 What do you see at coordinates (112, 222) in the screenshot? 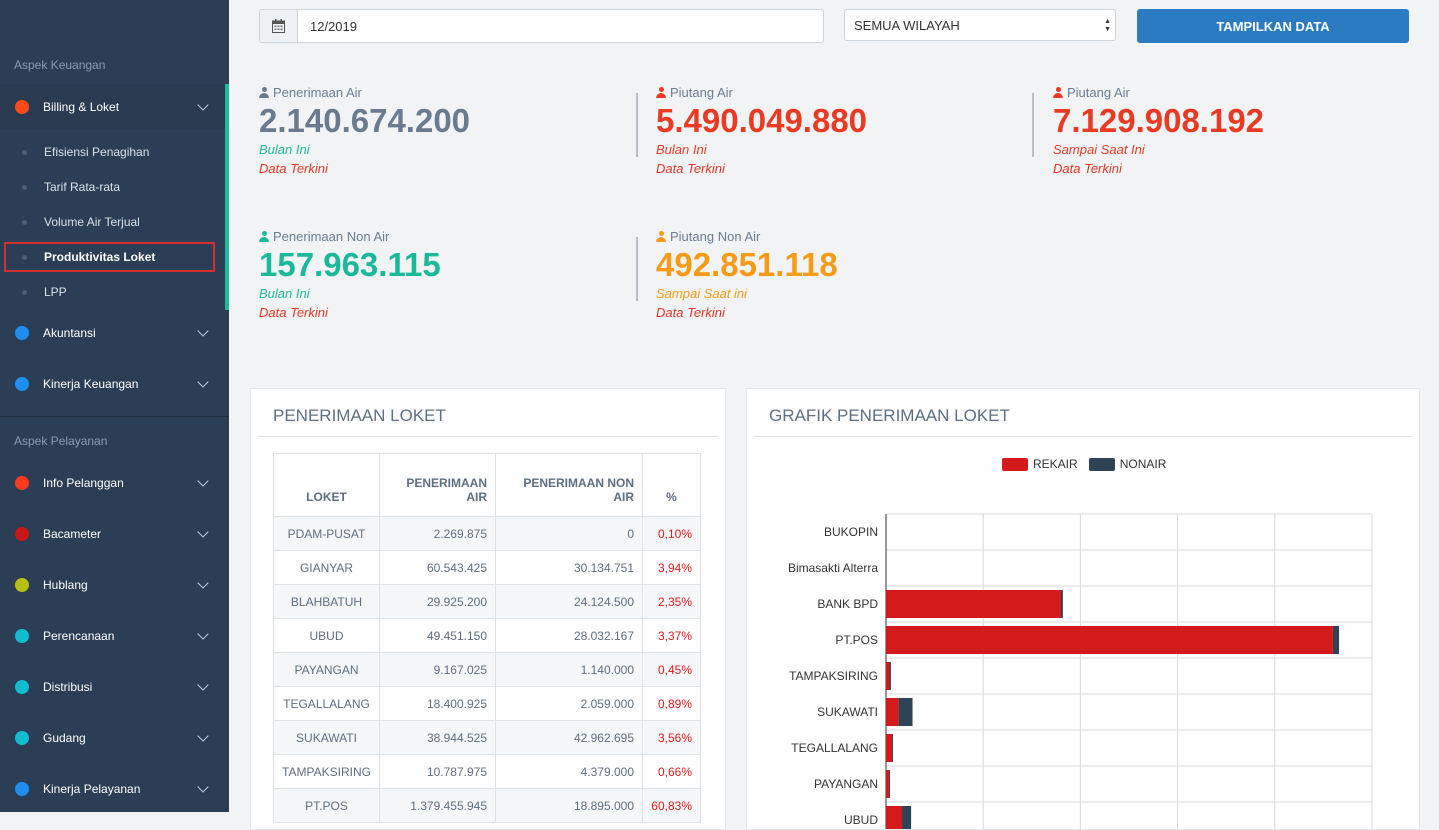
I see `sidebar-subitem-volume-air-terjual: Volume Air Terjual` at bounding box center [112, 222].